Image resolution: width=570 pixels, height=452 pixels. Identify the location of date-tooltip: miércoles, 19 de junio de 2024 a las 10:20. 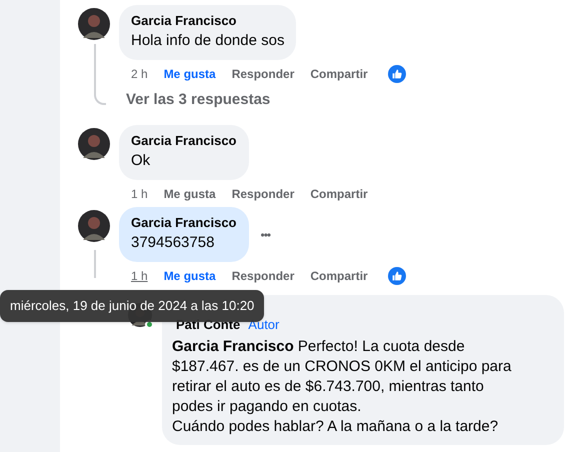
(132, 306).